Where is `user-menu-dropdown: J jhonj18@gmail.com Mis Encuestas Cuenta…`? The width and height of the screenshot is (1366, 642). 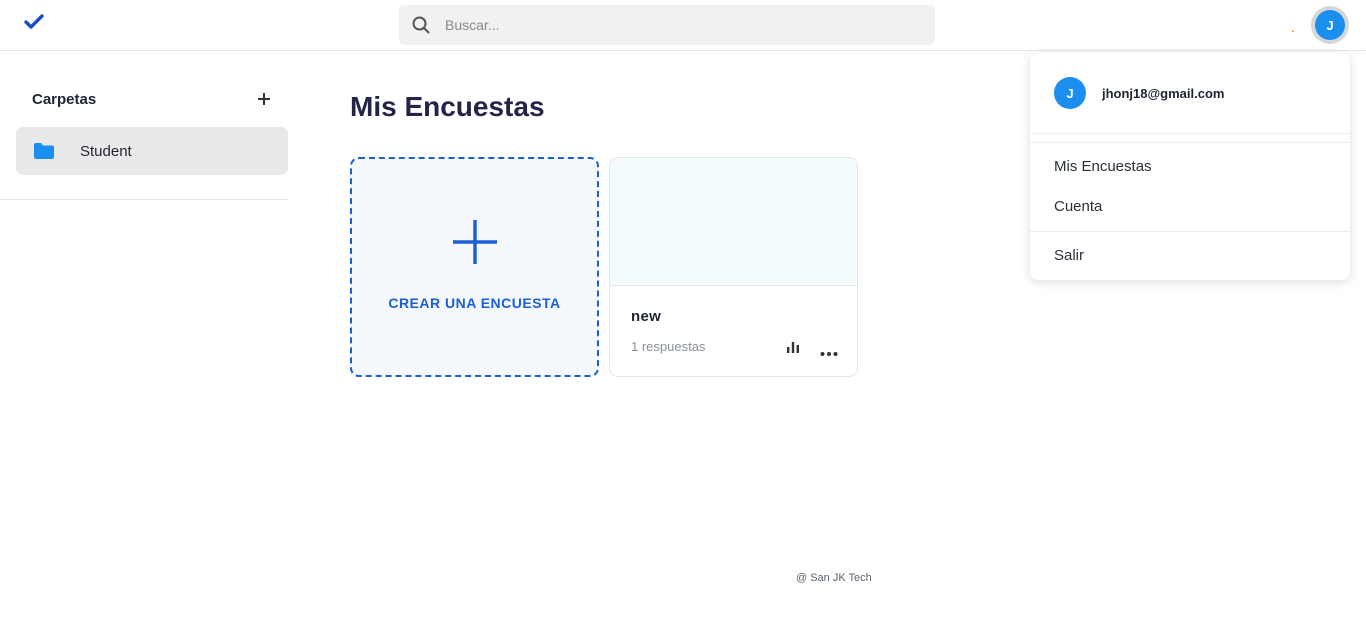
user-menu-dropdown: J jhonj18@gmail.com Mis Encuestas Cuenta… is located at coordinates (1190, 166).